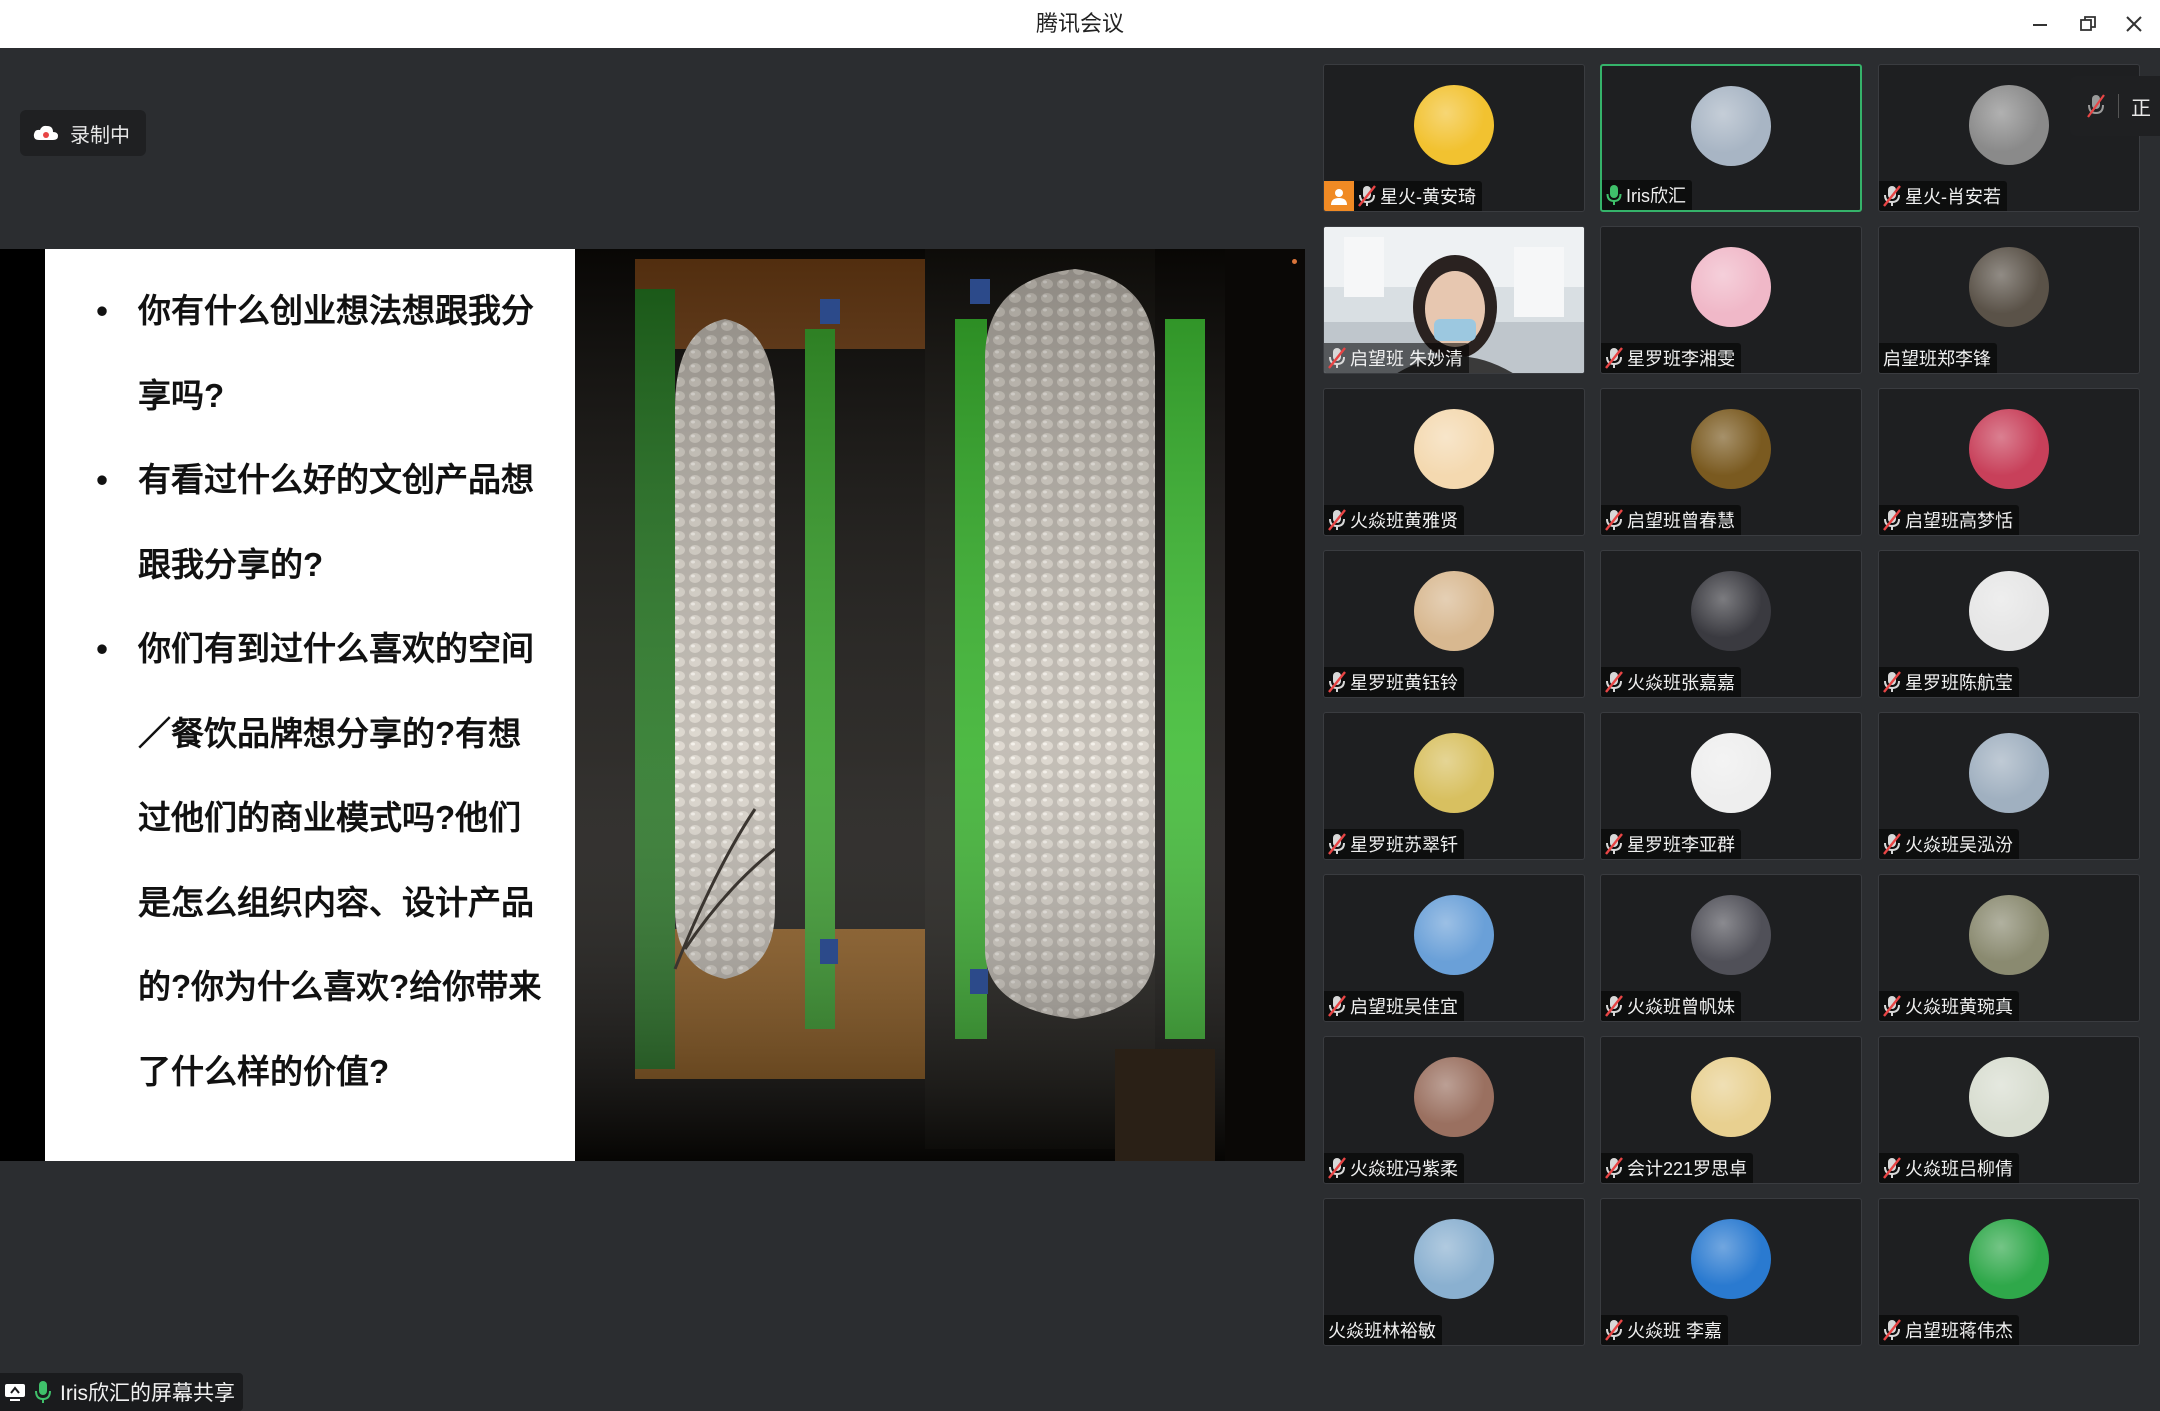 The width and height of the screenshot is (2160, 1411). Describe the element at coordinates (2009, 462) in the screenshot. I see `participant-tile: 启望班高梦恬` at that location.